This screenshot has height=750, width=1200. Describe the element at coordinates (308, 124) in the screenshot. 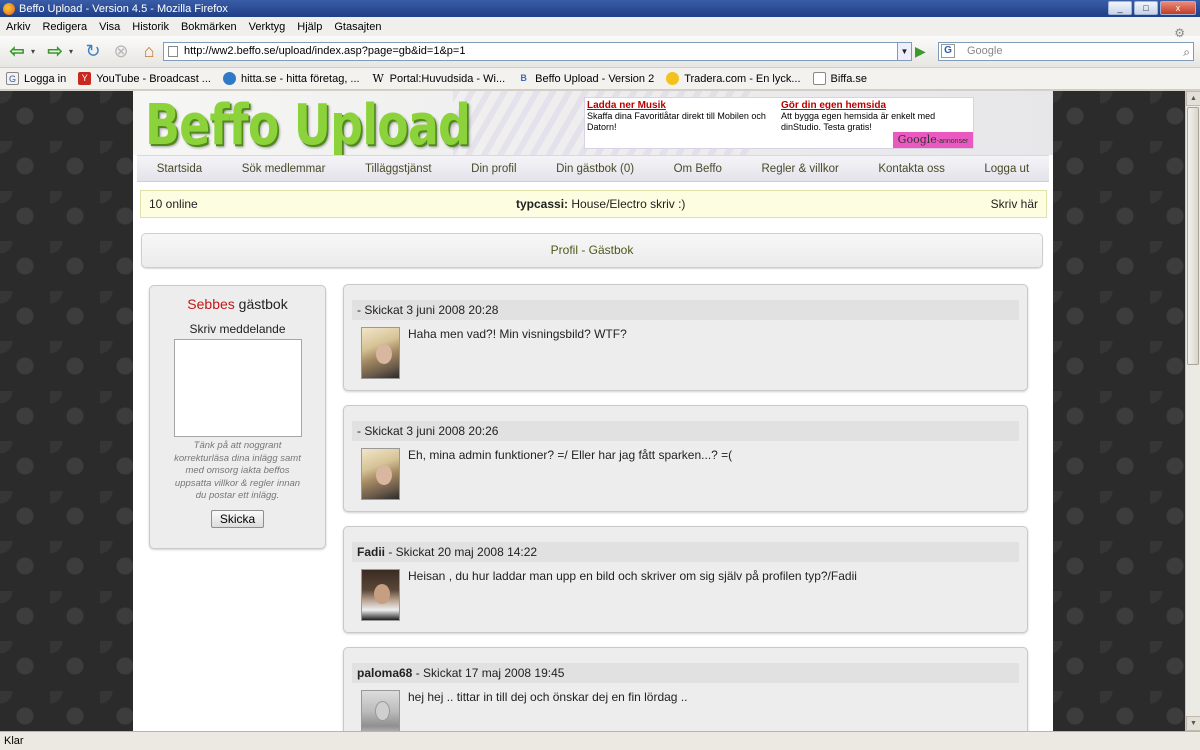

I see `site-logo: Beffo Upload` at that location.